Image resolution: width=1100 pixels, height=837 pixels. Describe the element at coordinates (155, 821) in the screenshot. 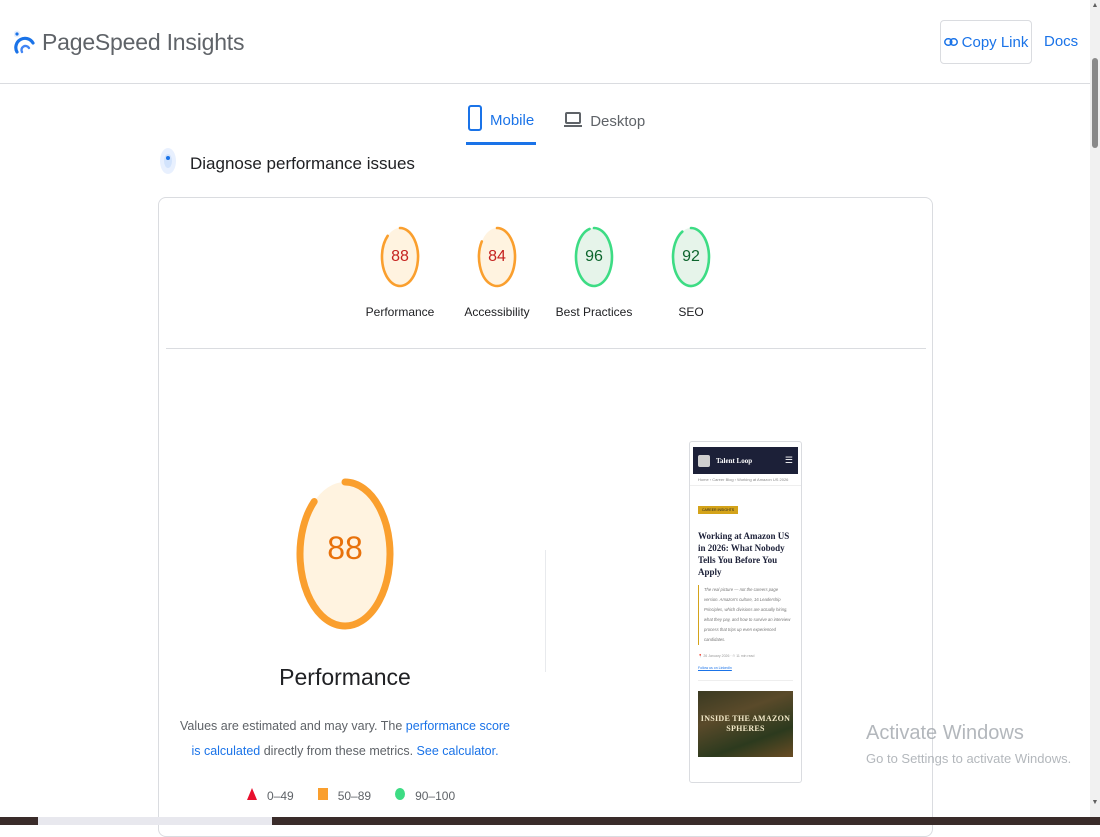

I see `taskbar-active-item` at that location.